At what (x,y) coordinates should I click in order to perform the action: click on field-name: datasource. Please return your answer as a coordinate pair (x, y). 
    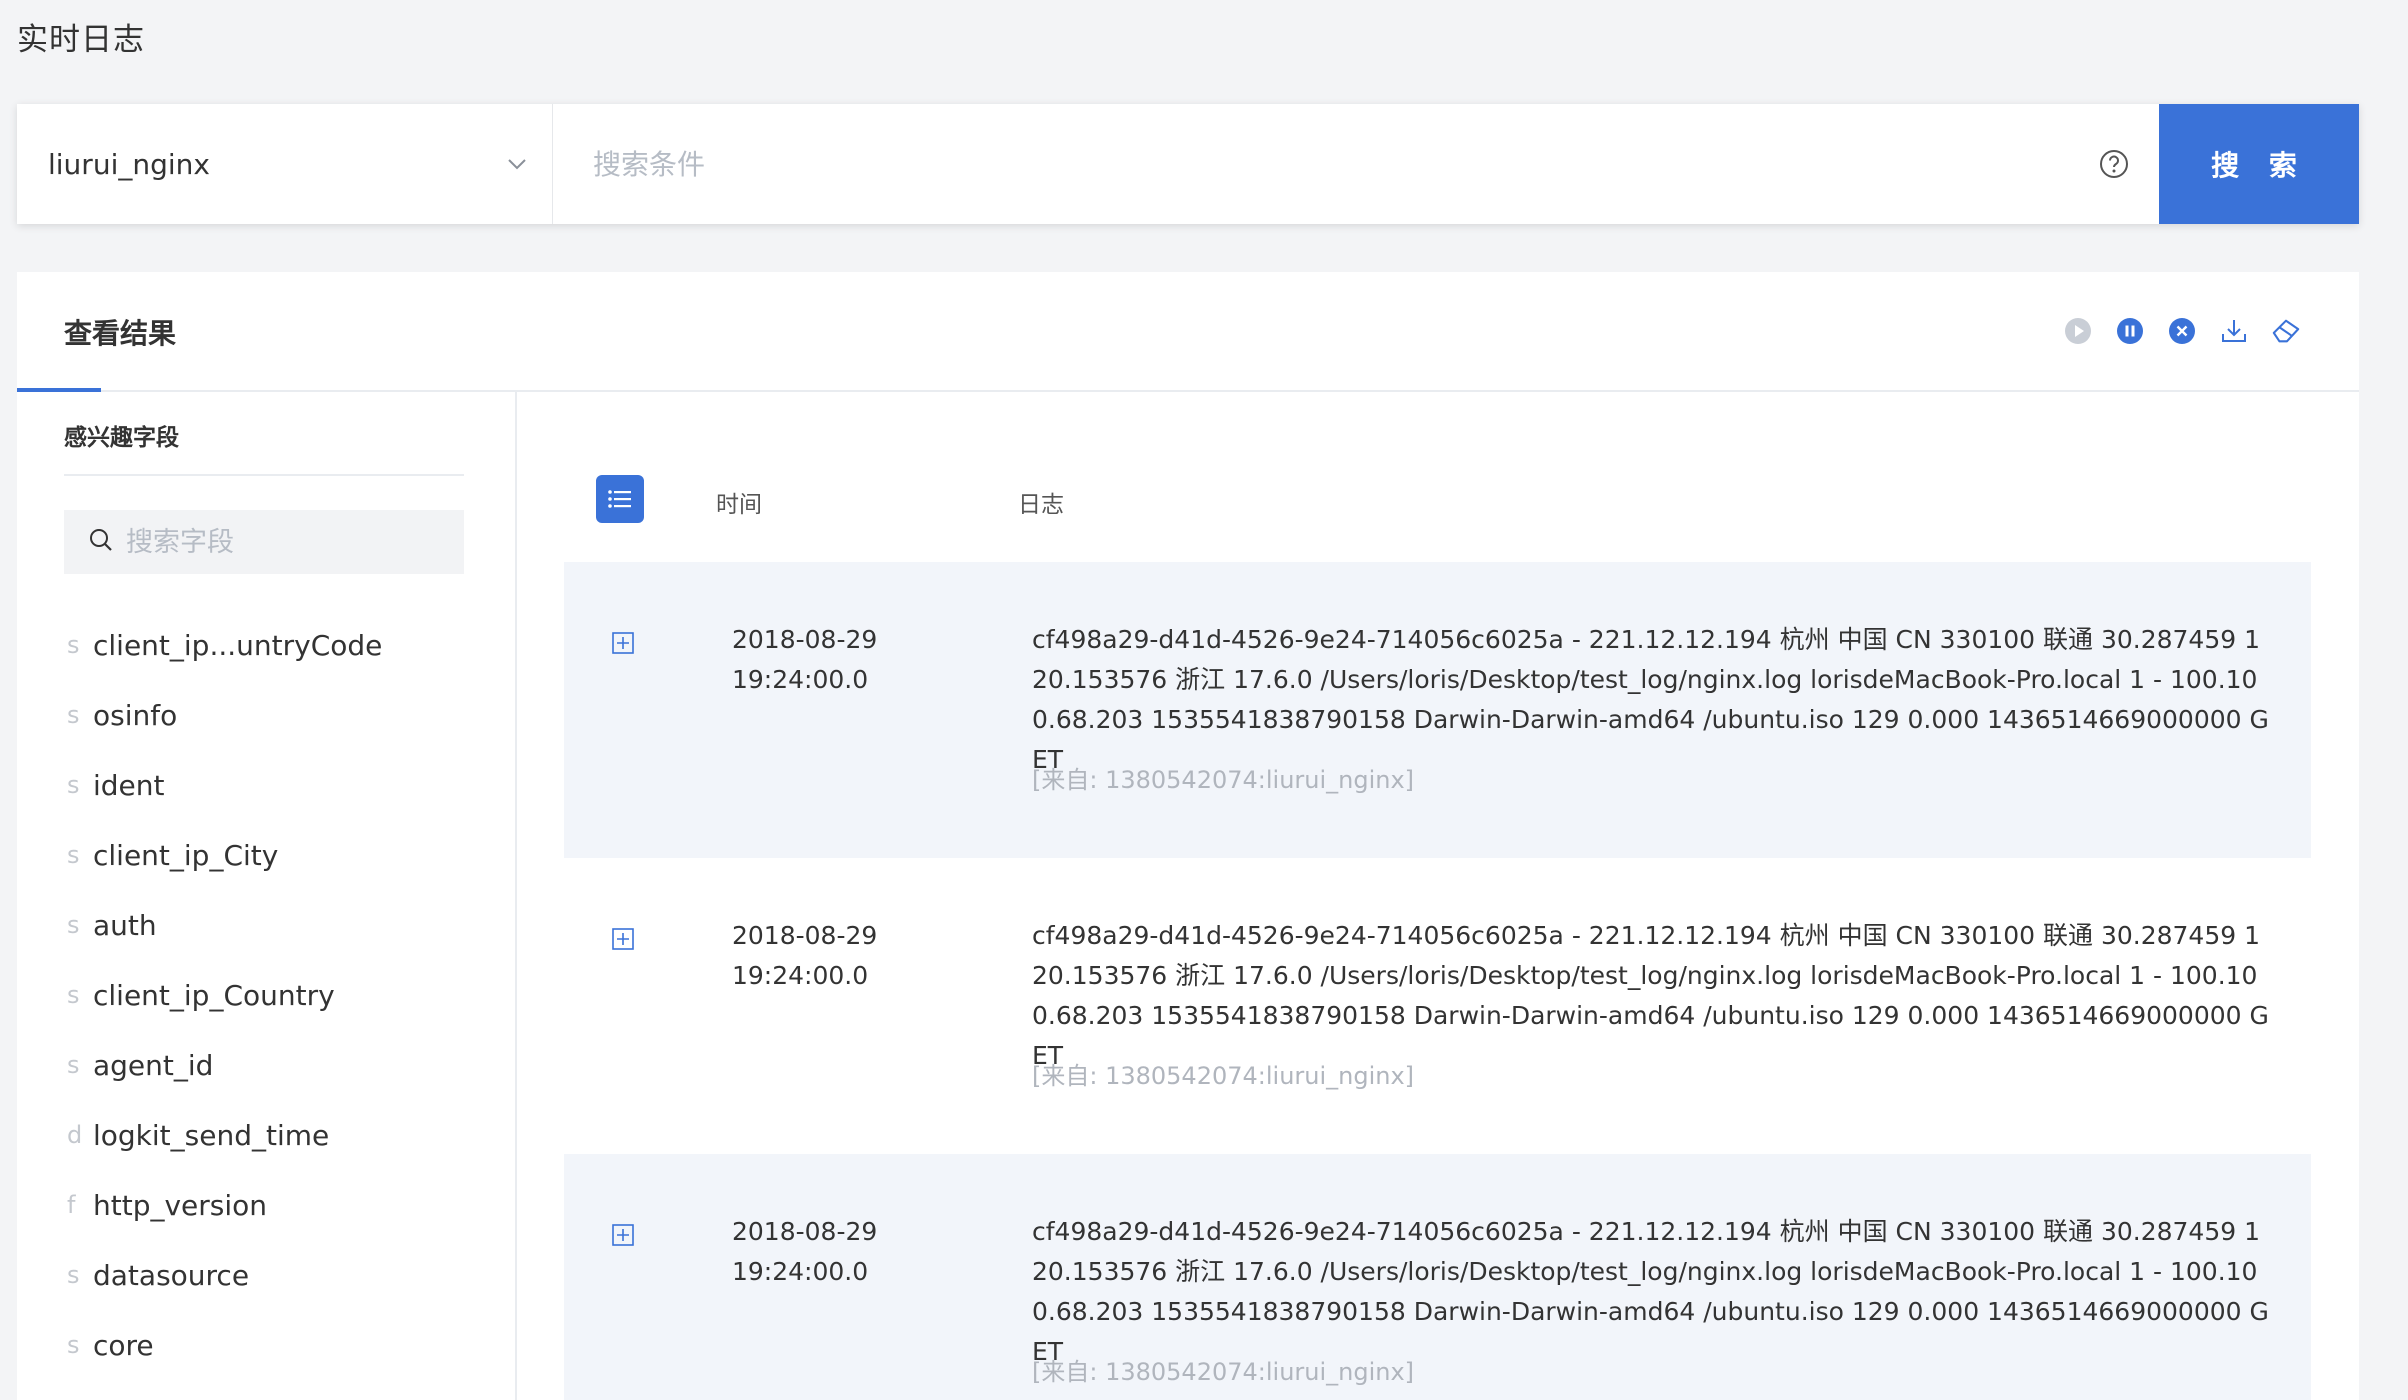
    Looking at the image, I should click on (171, 1275).